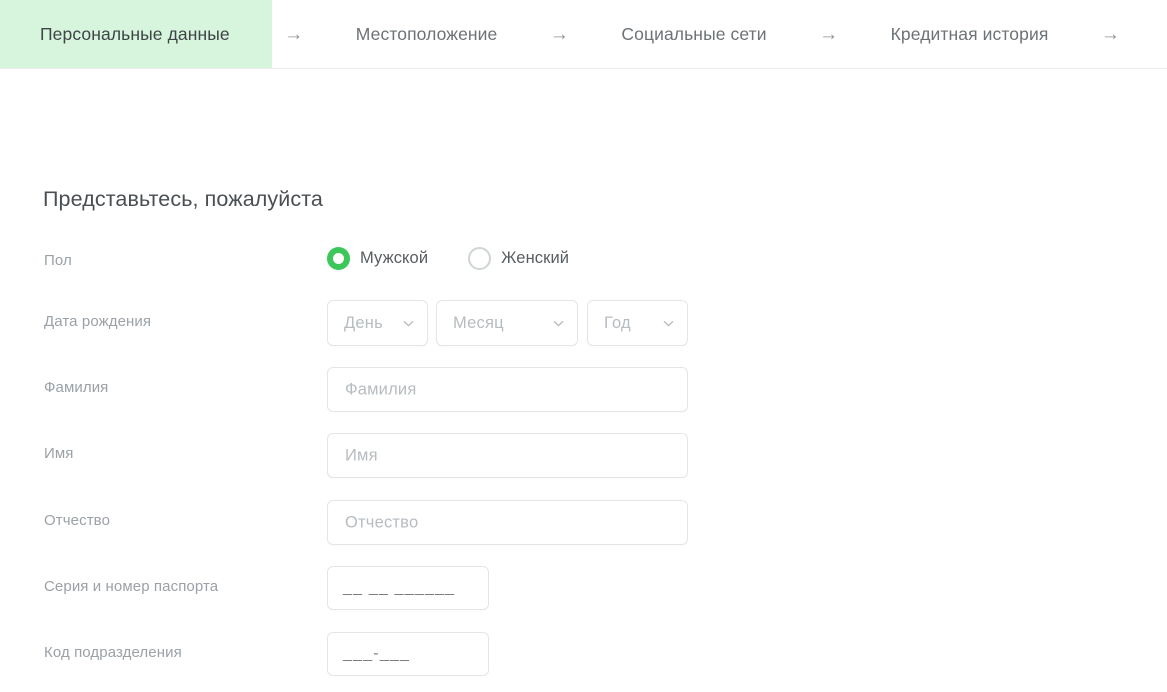 The width and height of the screenshot is (1167, 692). I want to click on step-decision: Решение, so click(1149, 34).